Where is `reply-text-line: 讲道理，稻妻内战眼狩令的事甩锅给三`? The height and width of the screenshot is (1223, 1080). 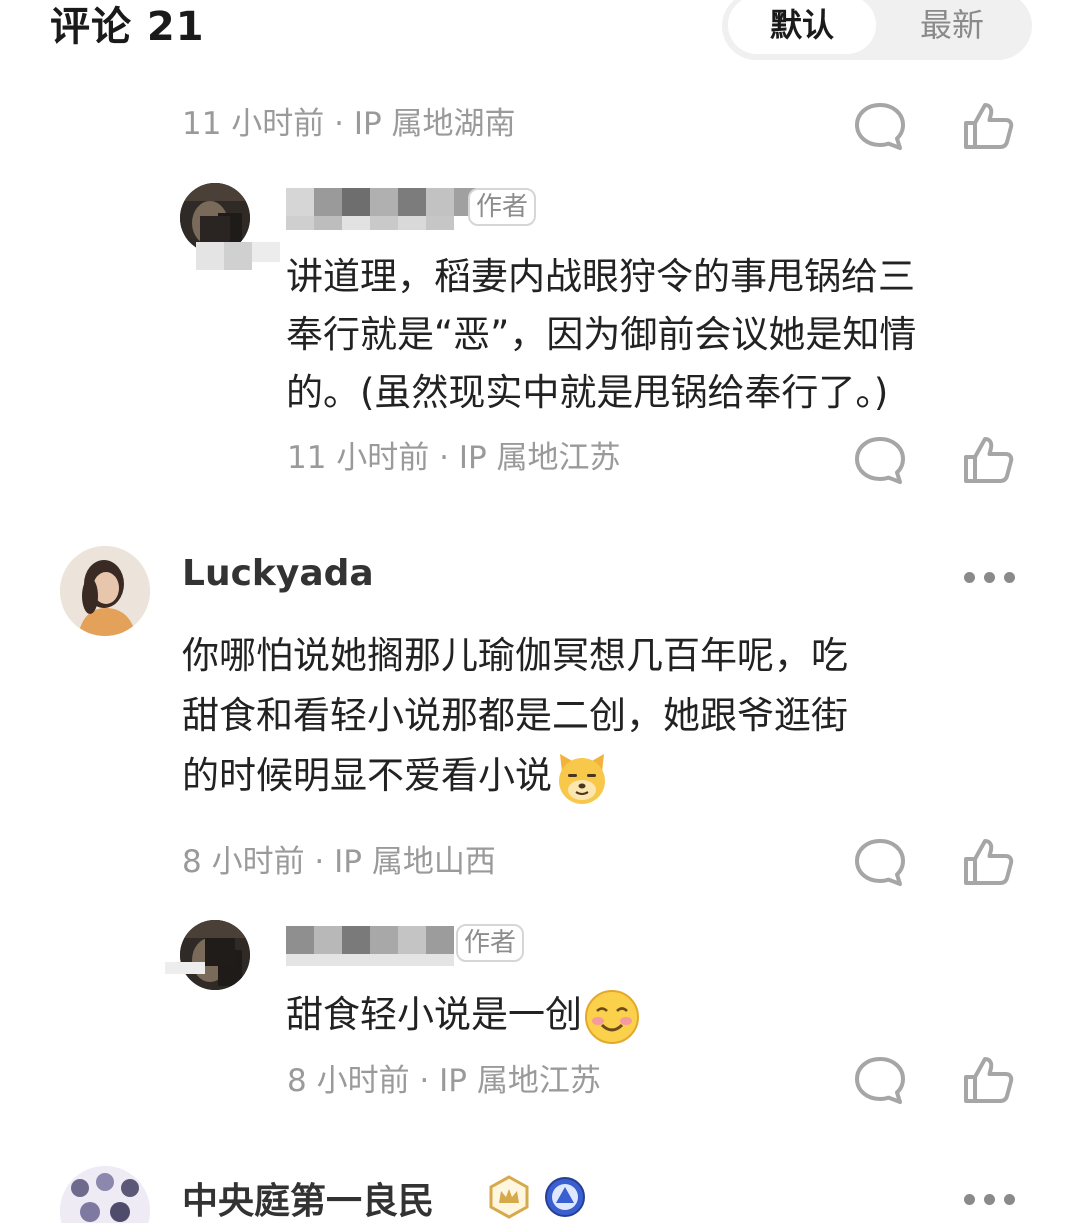 reply-text-line: 讲道理，稻妻内战眼狩令的事甩锅给三 is located at coordinates (600, 276).